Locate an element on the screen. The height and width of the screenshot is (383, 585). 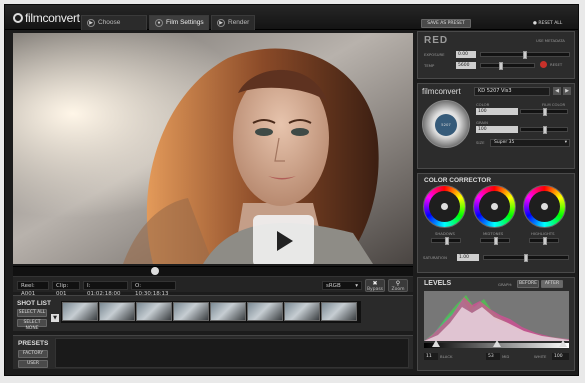
grain-input: 100 is located at coordinates (497, 129).